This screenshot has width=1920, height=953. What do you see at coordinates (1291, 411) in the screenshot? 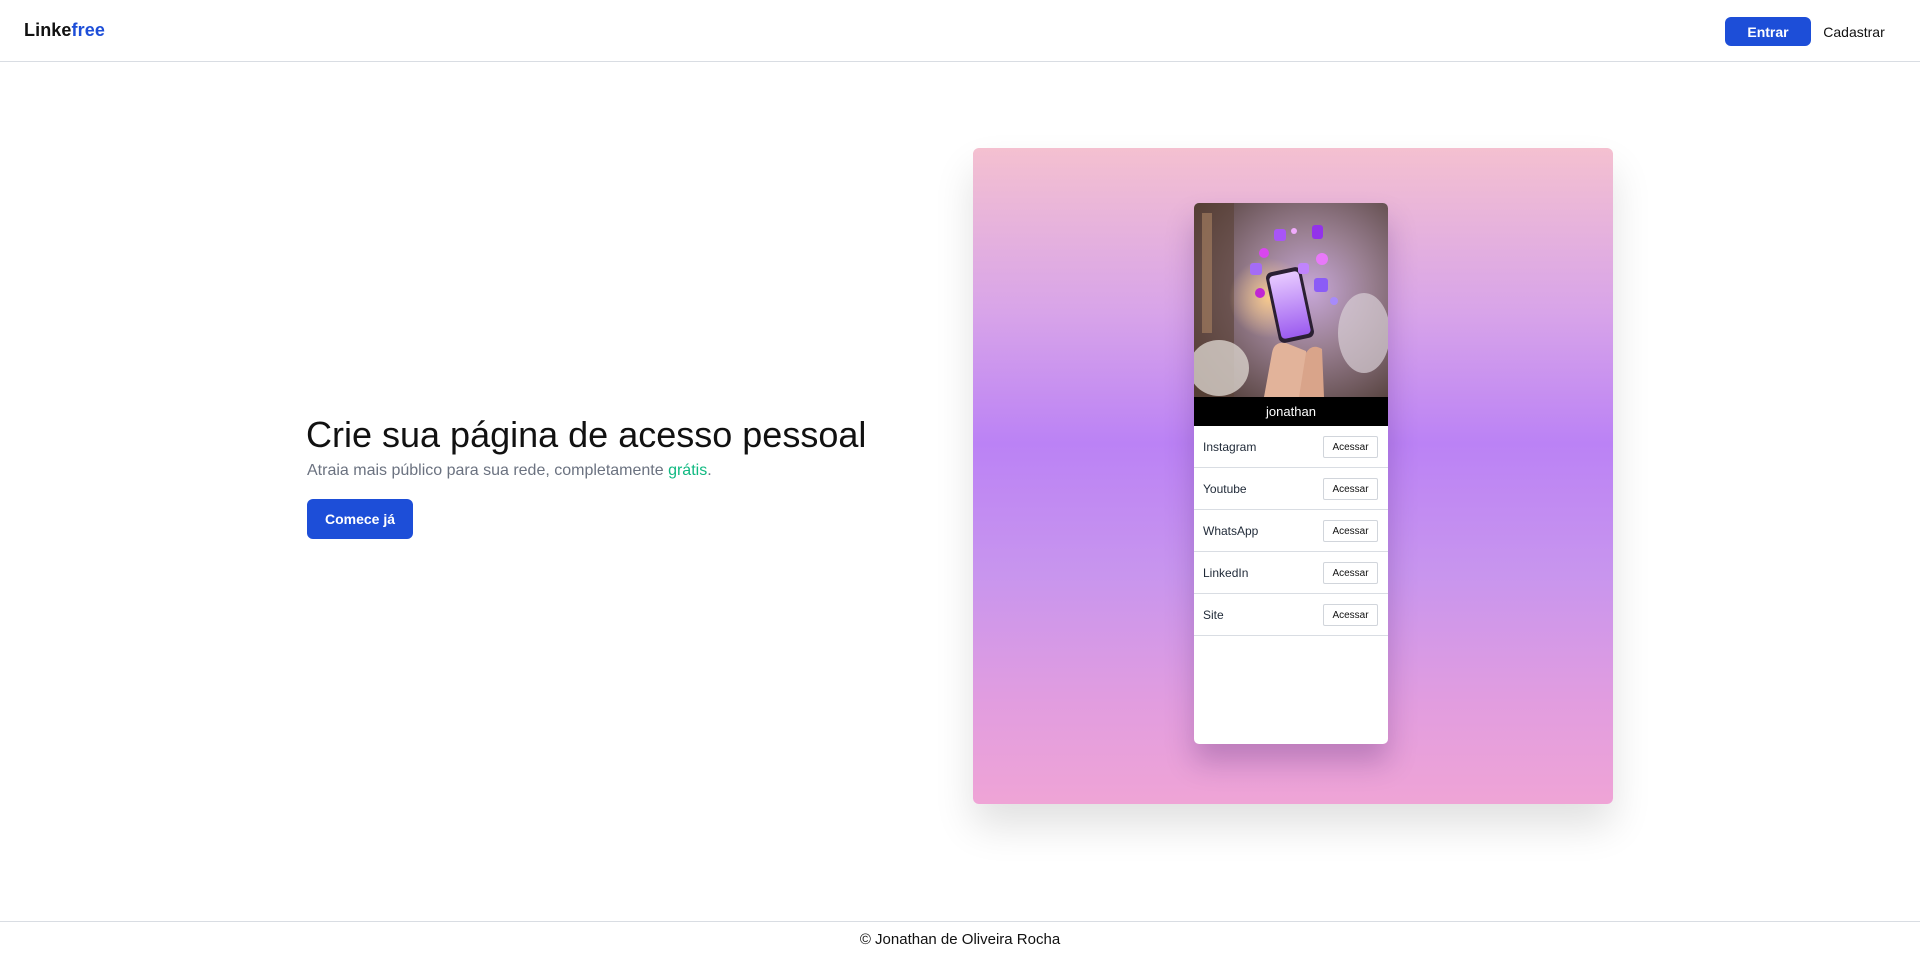
I see `profile-username: jonathan` at bounding box center [1291, 411].